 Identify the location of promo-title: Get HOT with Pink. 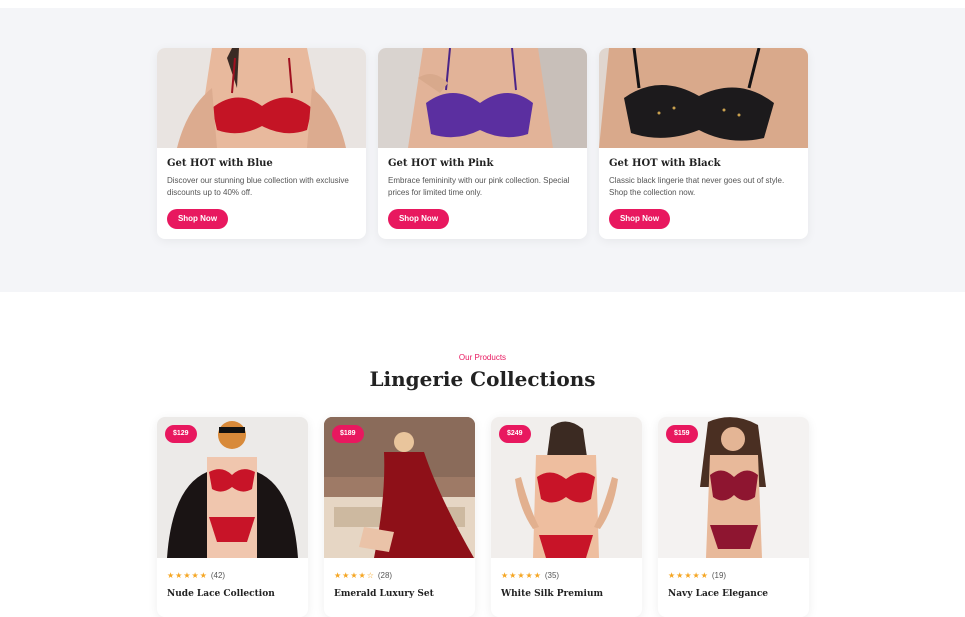
(441, 163).